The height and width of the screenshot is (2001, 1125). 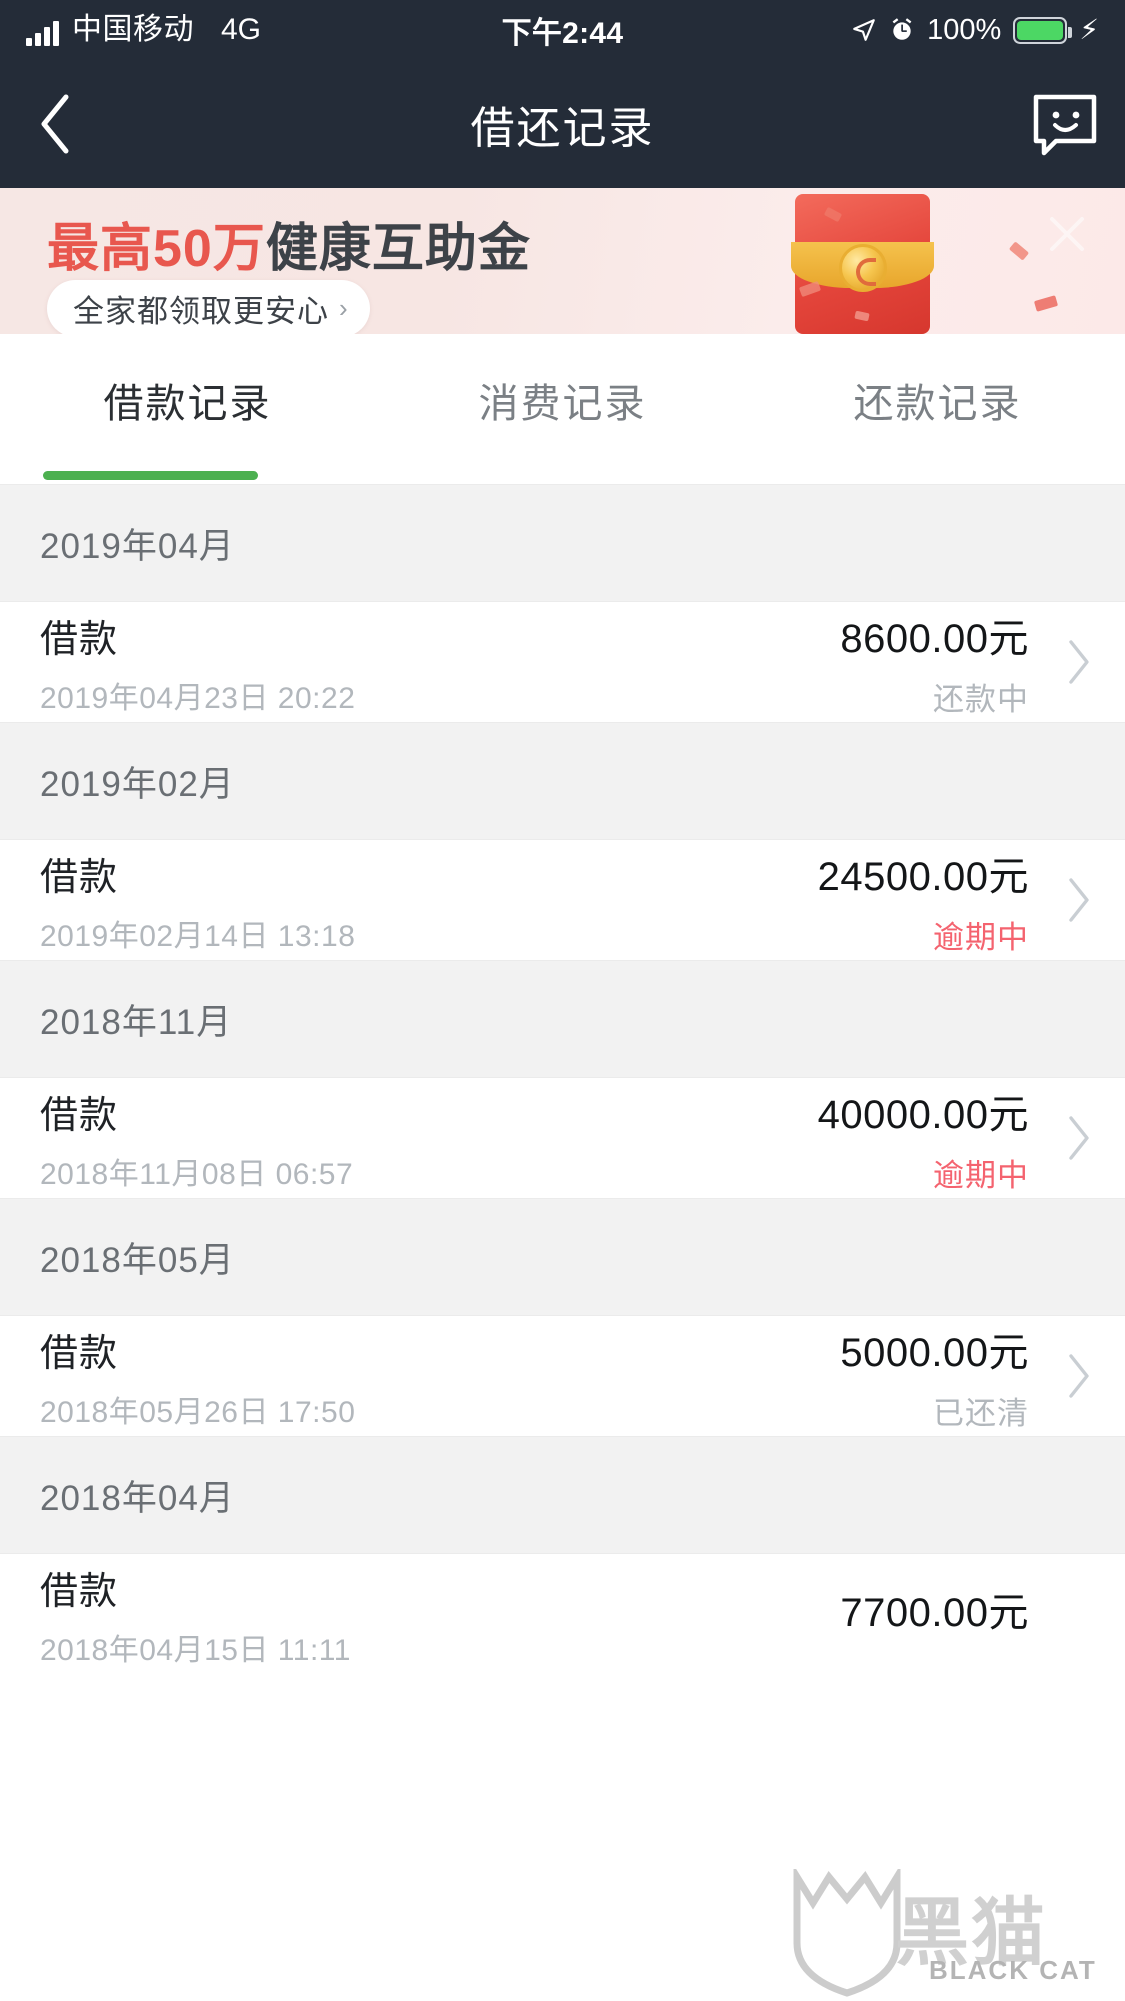 What do you see at coordinates (201, 311) in the screenshot?
I see `banner-cta-label: 全家都领取更安心` at bounding box center [201, 311].